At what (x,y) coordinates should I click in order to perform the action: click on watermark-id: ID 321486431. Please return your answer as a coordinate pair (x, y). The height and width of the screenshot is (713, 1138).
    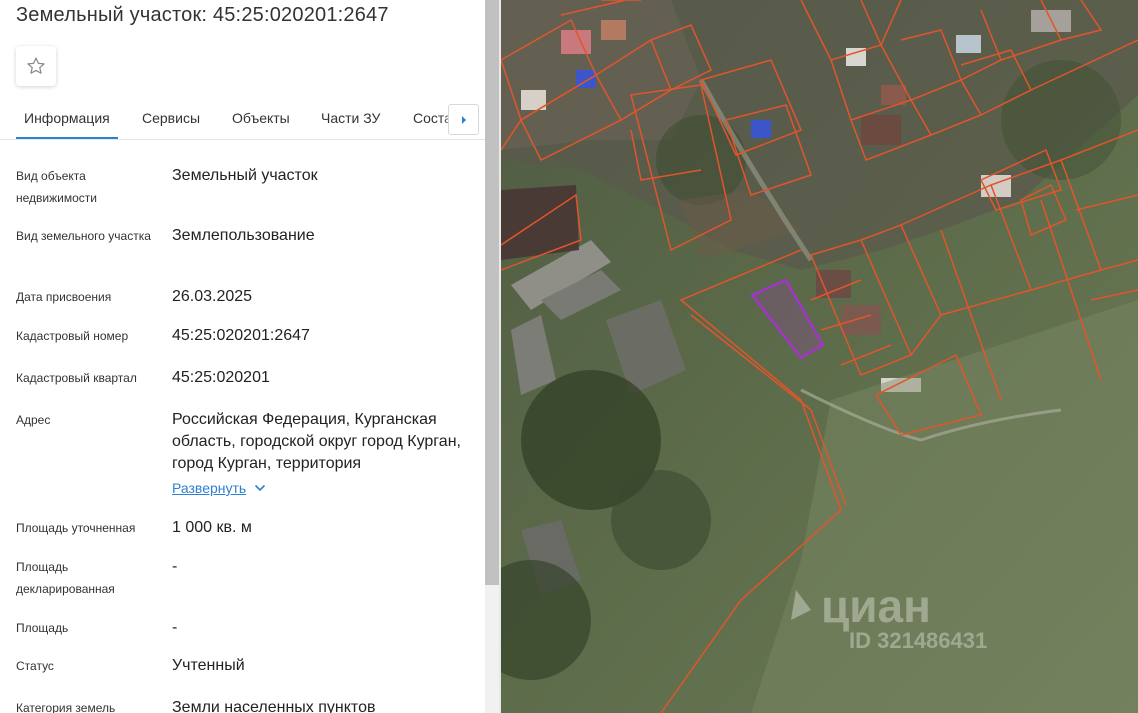
    Looking at the image, I should click on (918, 640).